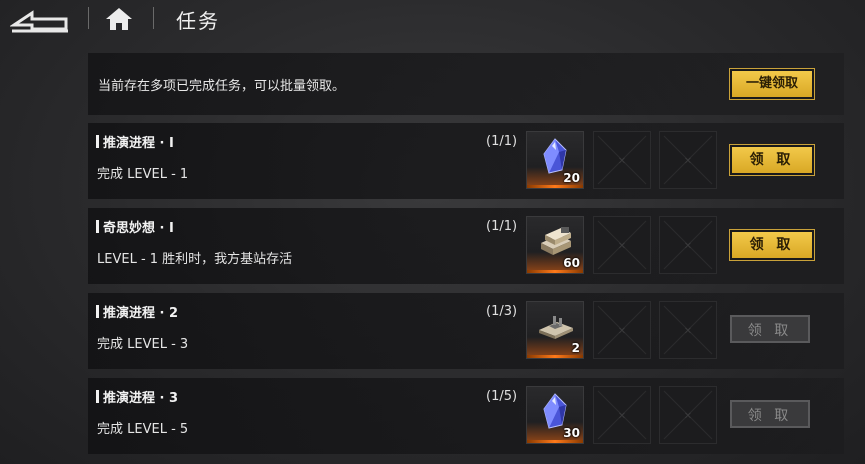 The width and height of the screenshot is (865, 464). I want to click on task-title: 推演进程 · Ⅰ, so click(135, 141).